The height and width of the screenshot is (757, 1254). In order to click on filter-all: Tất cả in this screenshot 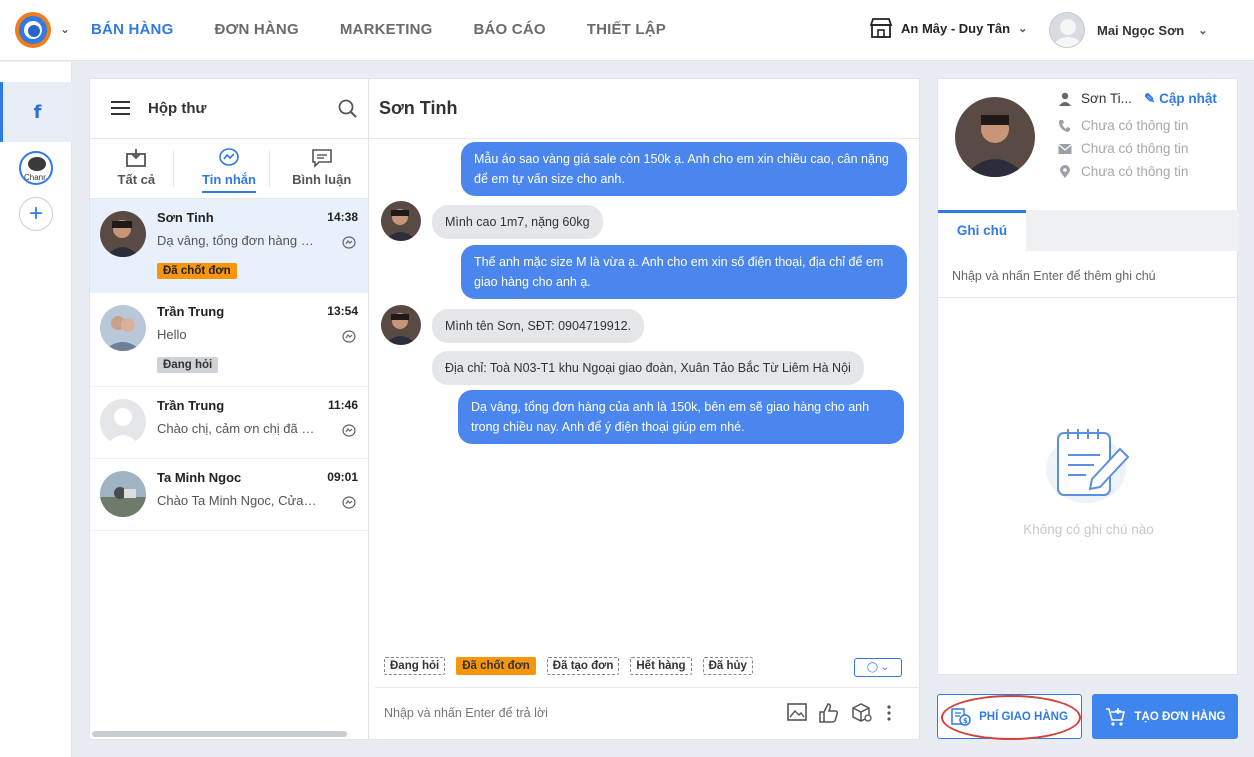, I will do `click(136, 168)`.